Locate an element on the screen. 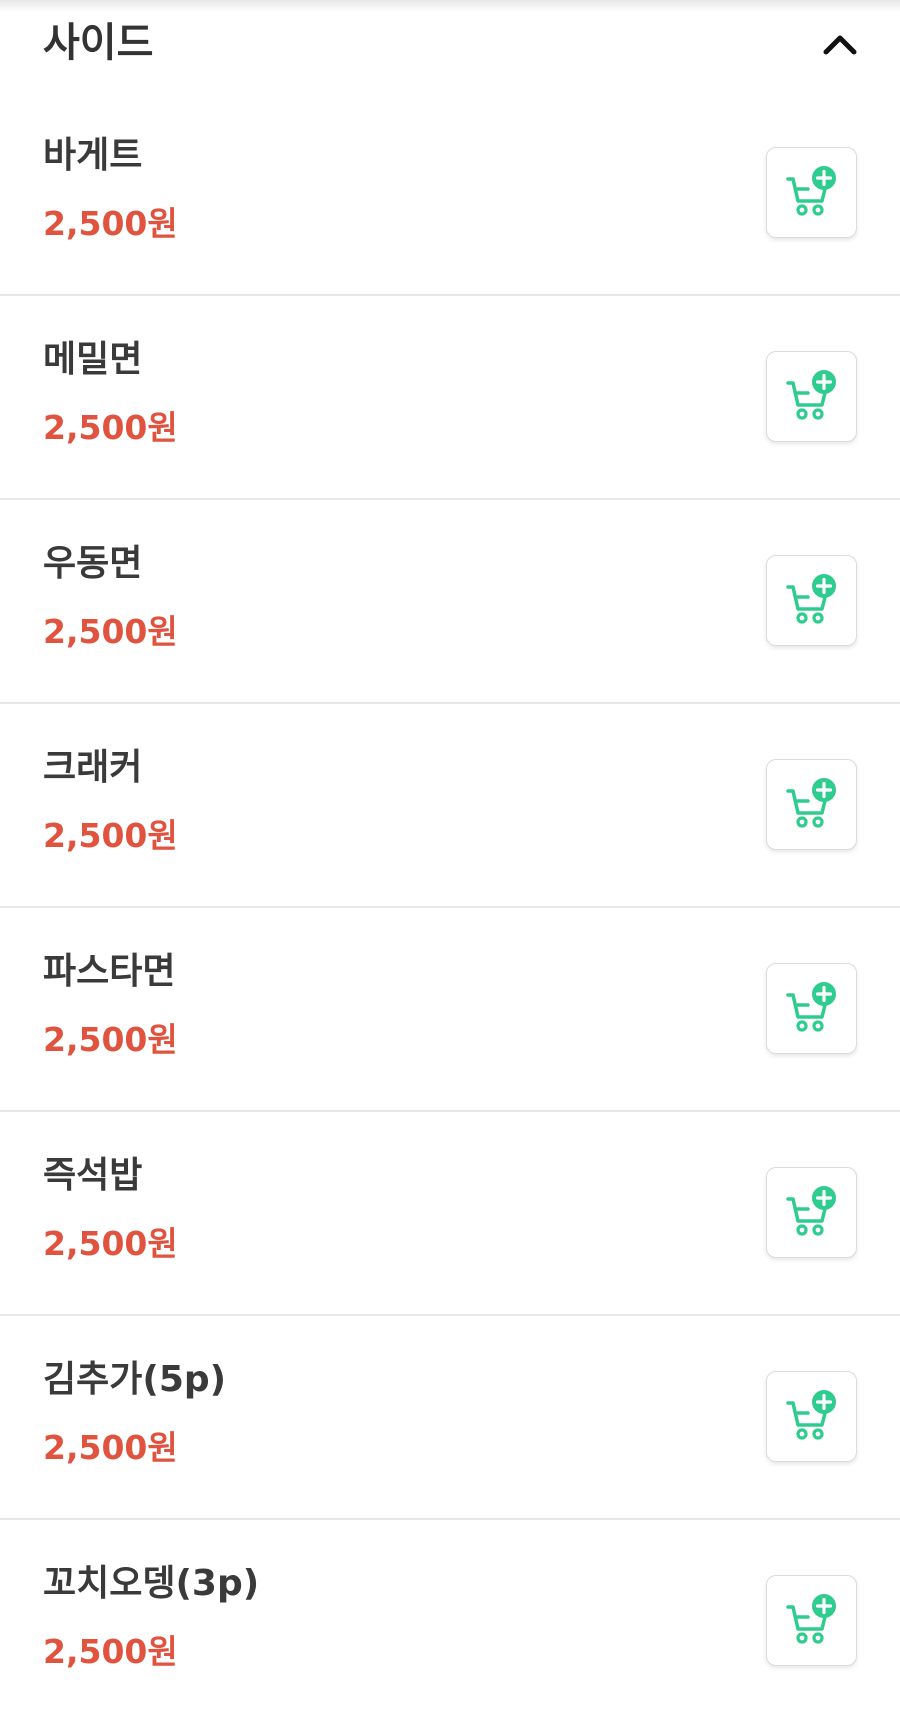  item-name: 우동면 is located at coordinates (93, 563).